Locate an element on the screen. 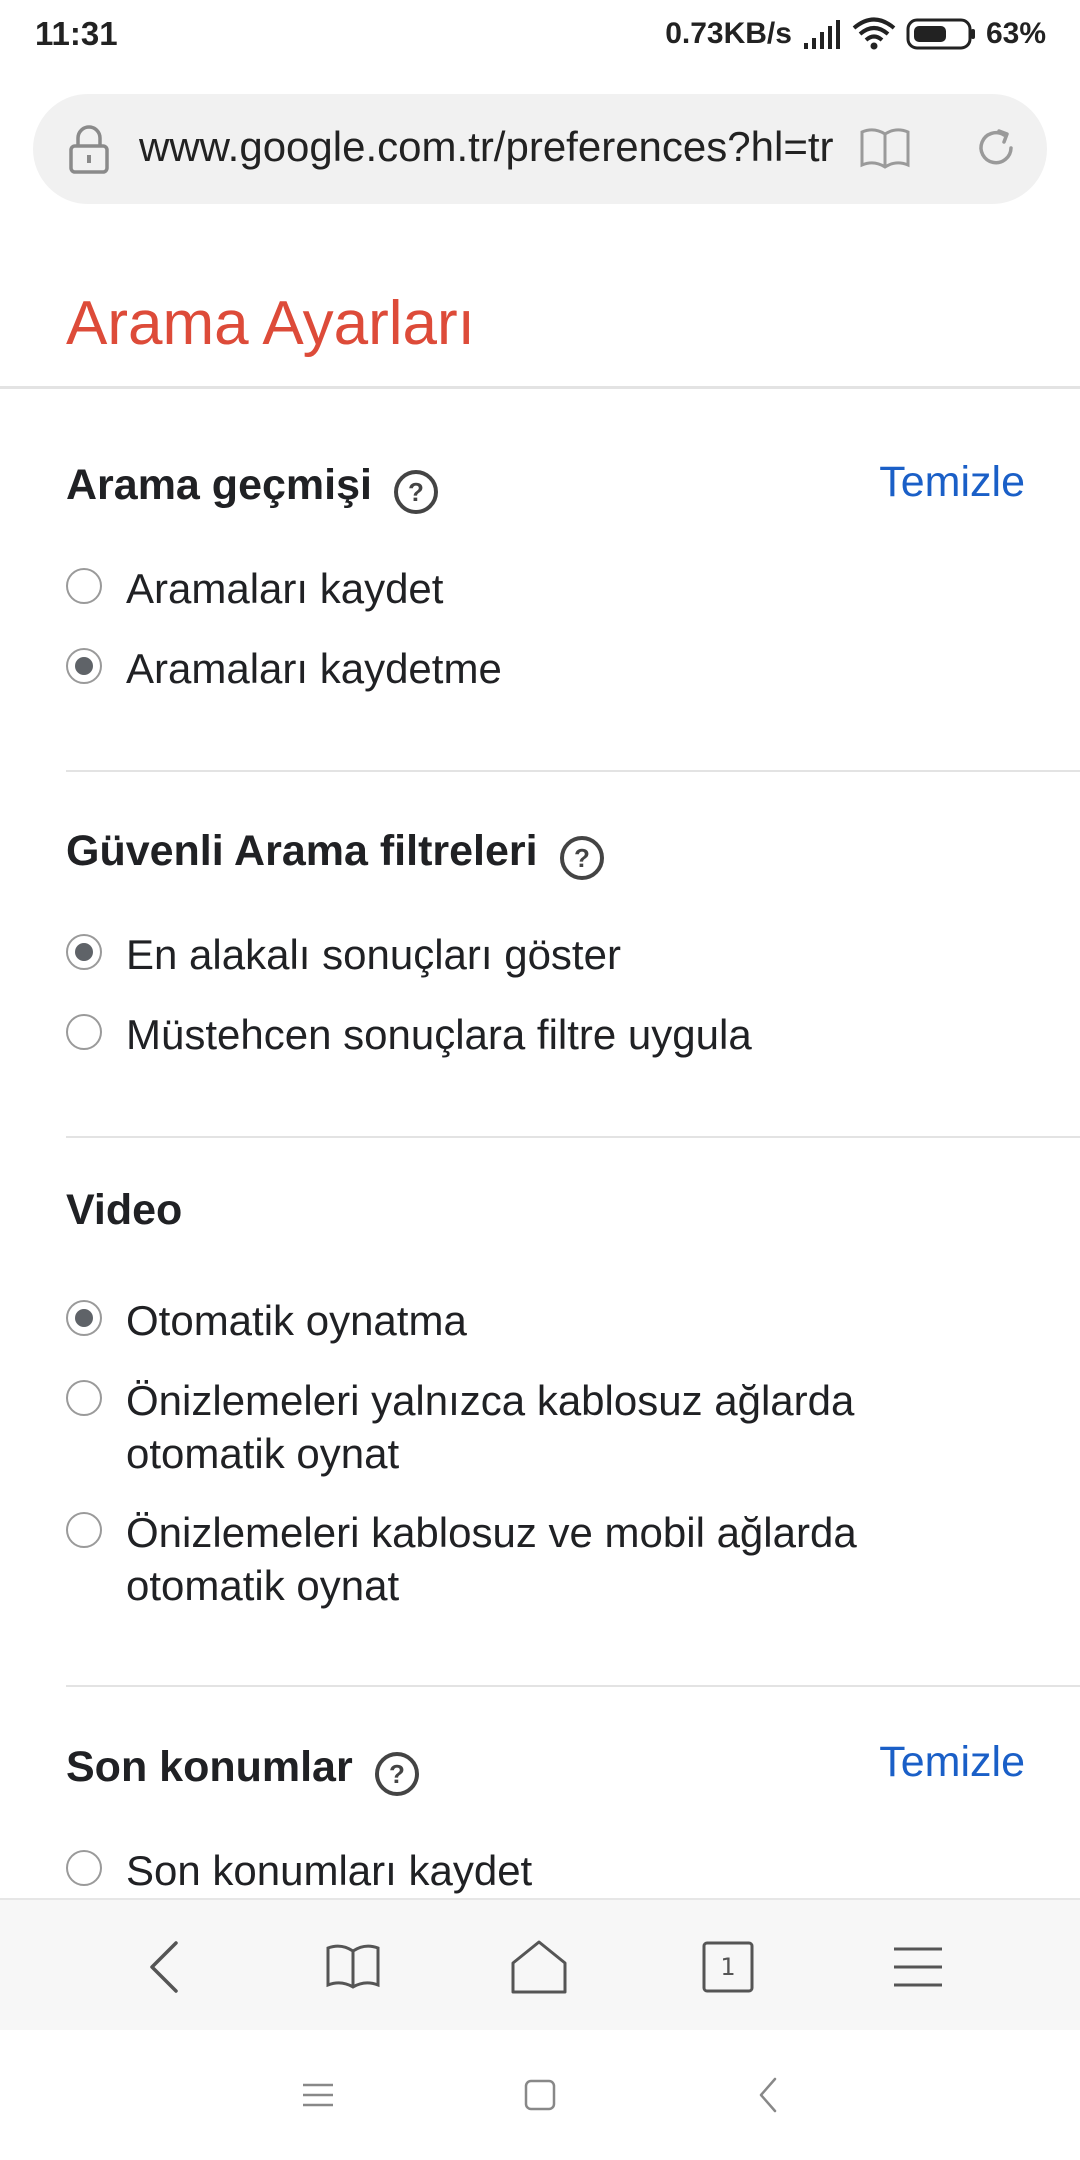 This screenshot has width=1080, height=2160. radio-option-dont-save-searches: Aramaları kaydetme is located at coordinates (536, 668).